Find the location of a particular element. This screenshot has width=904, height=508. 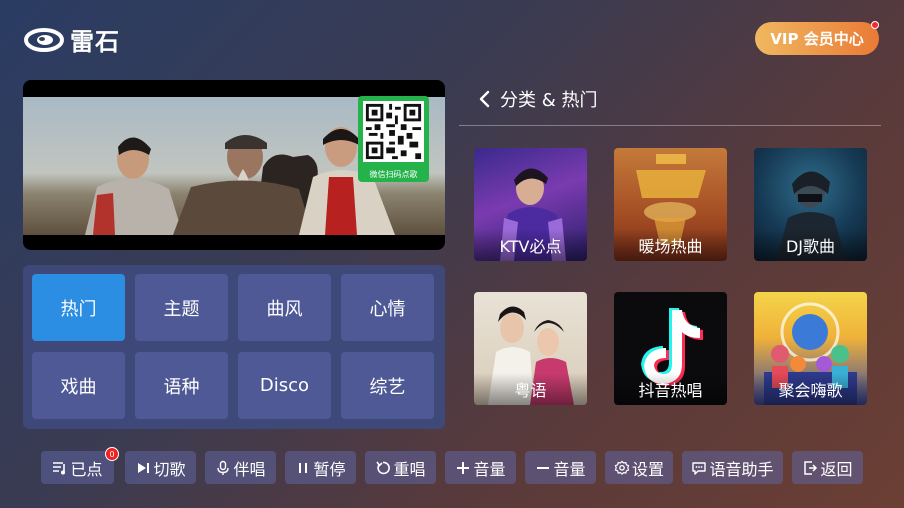

category-label: 热门 is located at coordinates (78, 309).